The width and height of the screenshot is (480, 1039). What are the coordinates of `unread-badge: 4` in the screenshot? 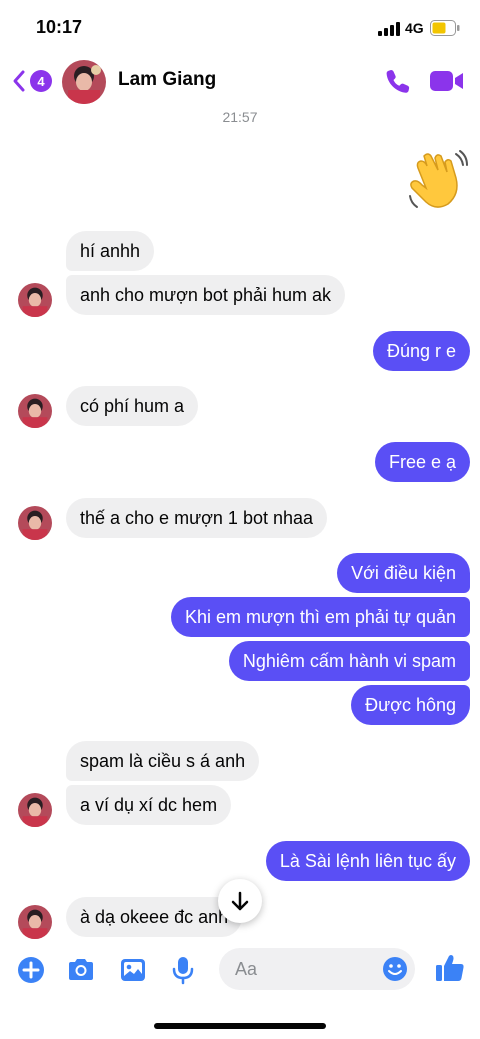 It's located at (41, 81).